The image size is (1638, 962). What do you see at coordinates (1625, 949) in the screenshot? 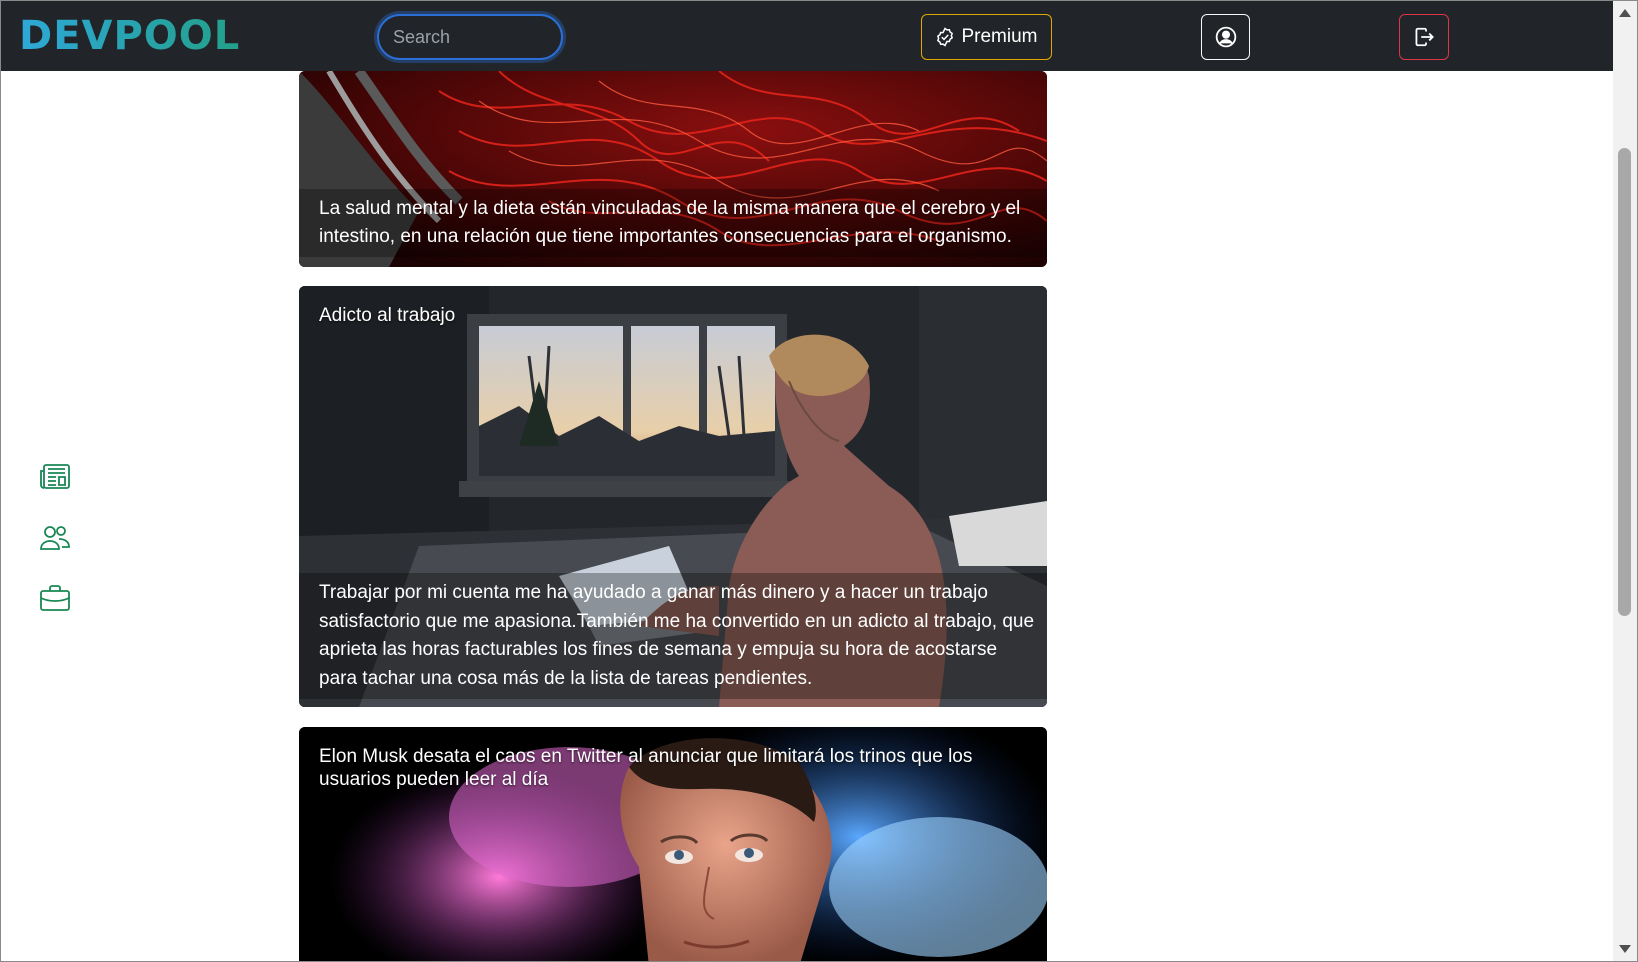
I see `scroll-down-arrow-icon` at bounding box center [1625, 949].